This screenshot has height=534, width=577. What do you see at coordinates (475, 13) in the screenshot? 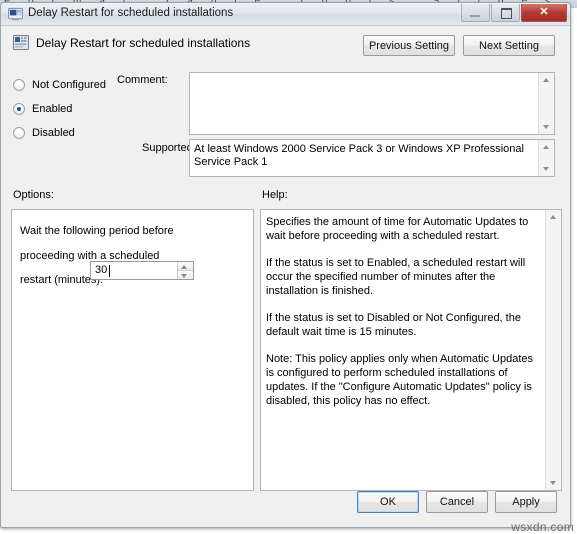
I see `minimize-button` at bounding box center [475, 13].